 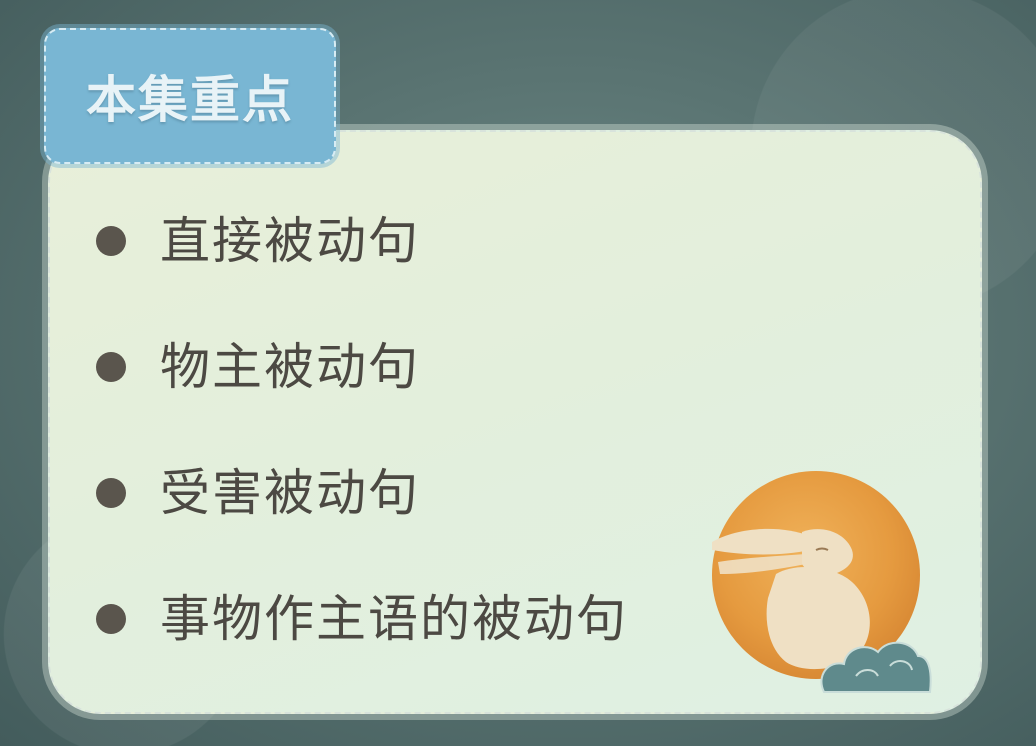 I want to click on moon-rabbit-icon, so click(x=822, y=582).